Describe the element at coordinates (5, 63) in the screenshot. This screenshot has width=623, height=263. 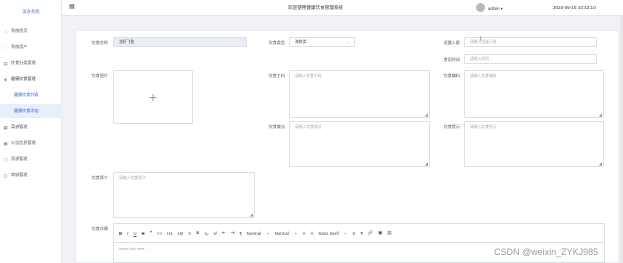
I see `list-icon: ▤` at that location.